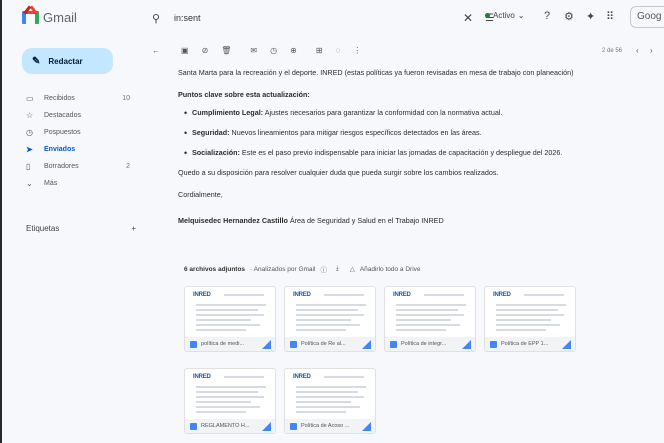 Image resolution: width=664 pixels, height=443 pixels. I want to click on mark-unread-icon: ✉, so click(253, 50).